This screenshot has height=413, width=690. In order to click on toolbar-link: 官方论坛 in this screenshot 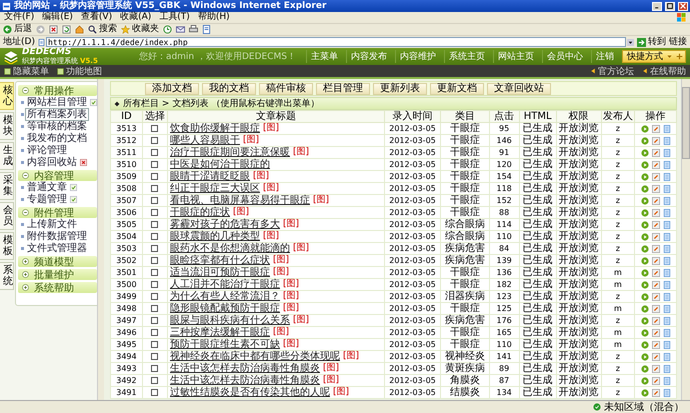, I will do `click(612, 71)`.